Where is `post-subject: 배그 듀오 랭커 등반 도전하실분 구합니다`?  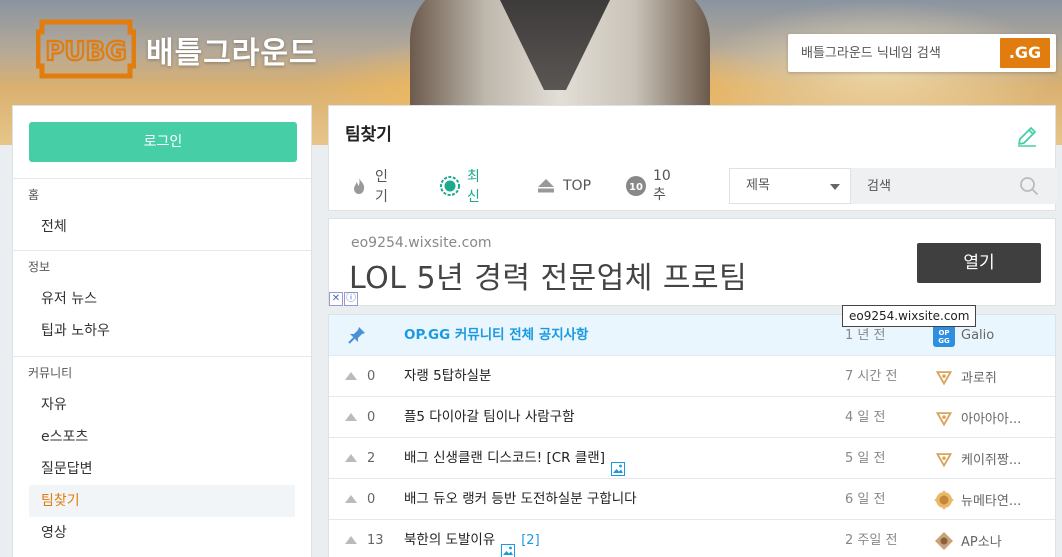
post-subject: 배그 듀오 랭커 등반 도전하실분 구합니다 is located at coordinates (520, 499).